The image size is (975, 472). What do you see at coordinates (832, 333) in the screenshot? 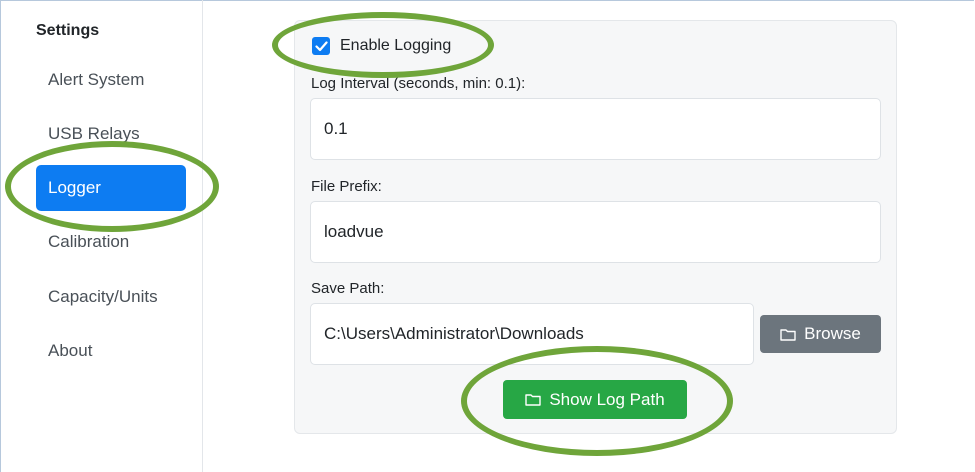
I see `browse-button-label: Browse` at bounding box center [832, 333].